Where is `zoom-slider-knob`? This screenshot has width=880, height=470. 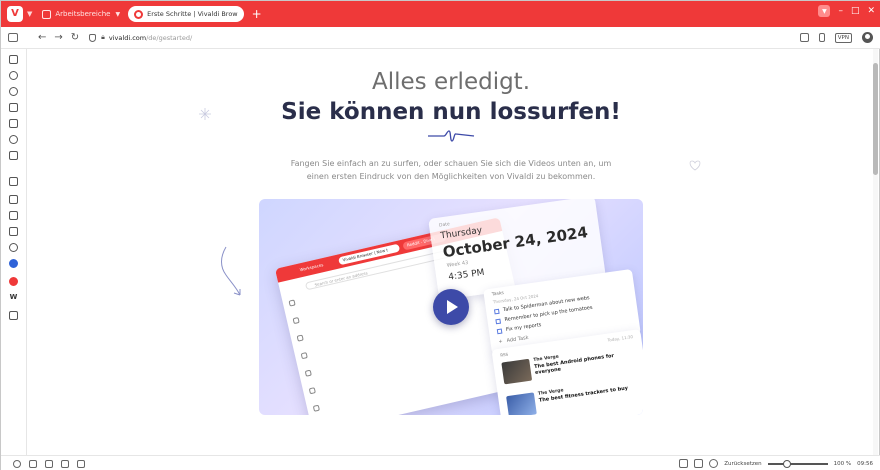
zoom-slider-knob is located at coordinates (787, 463).